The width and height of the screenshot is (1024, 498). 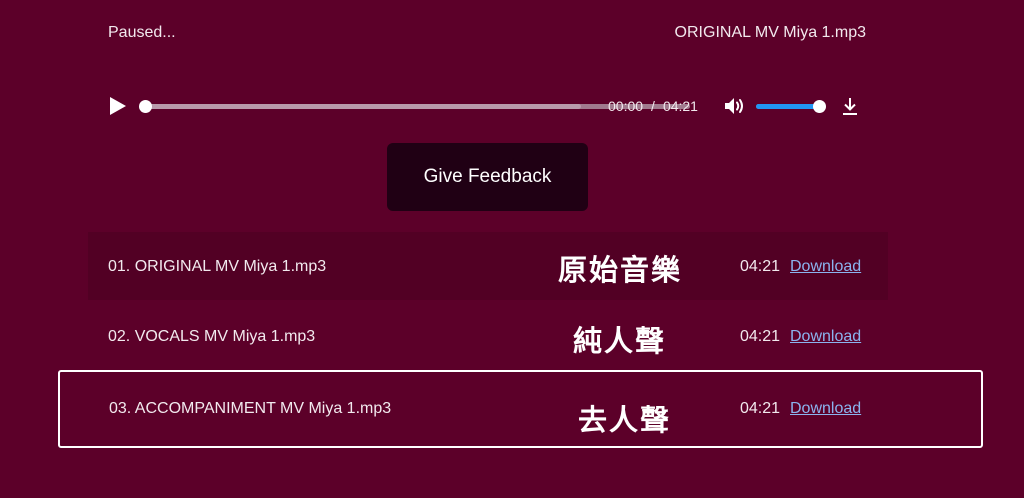 I want to click on current-track-title: ORIGINAL MV Miya 1.mp3, so click(x=770, y=32).